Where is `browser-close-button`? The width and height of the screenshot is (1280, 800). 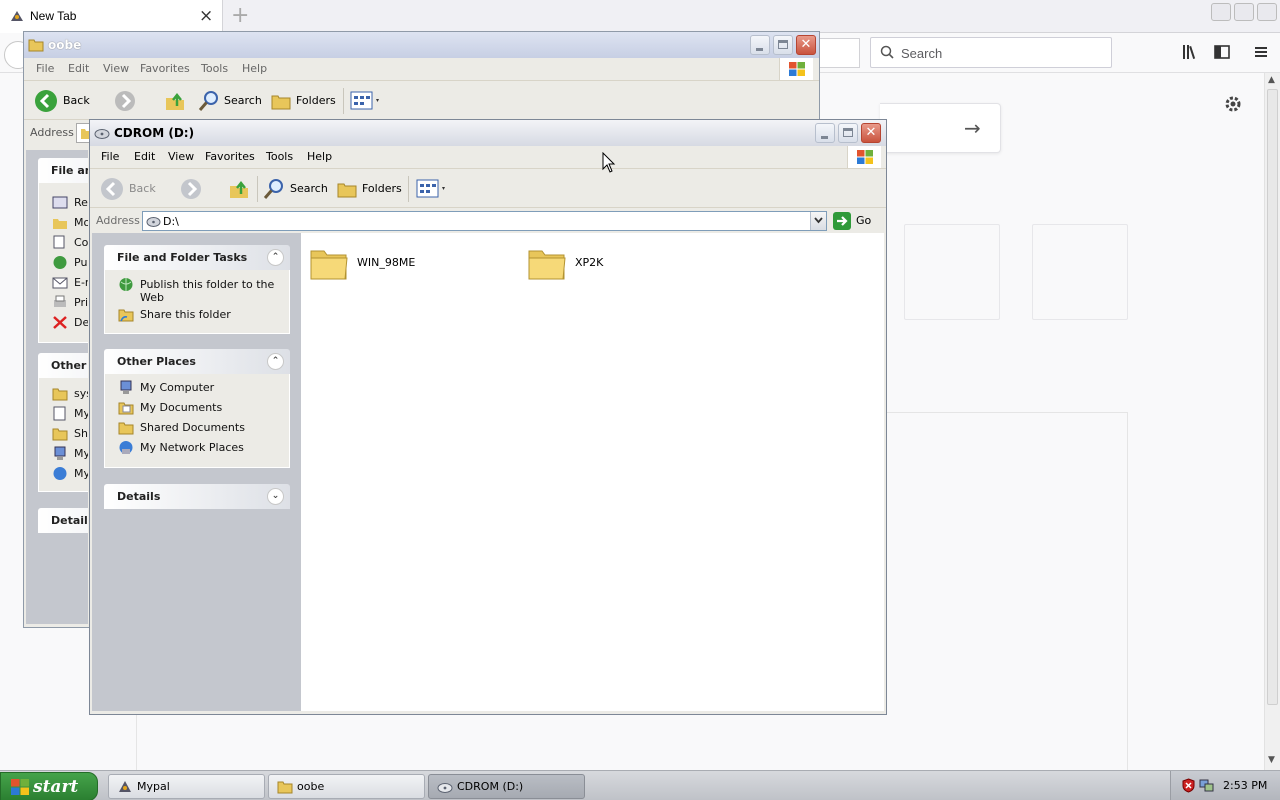
browser-close-button is located at coordinates (1267, 12).